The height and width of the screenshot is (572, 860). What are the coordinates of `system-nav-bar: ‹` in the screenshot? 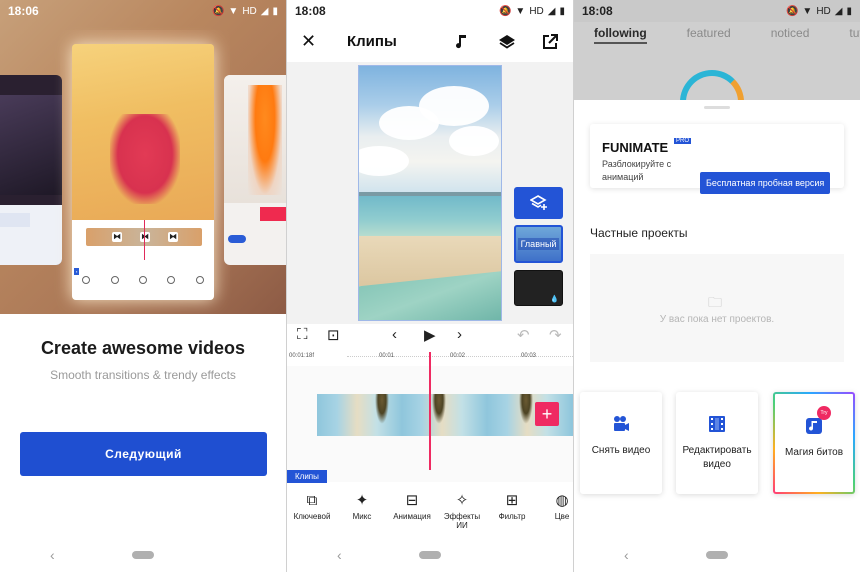 It's located at (717, 555).